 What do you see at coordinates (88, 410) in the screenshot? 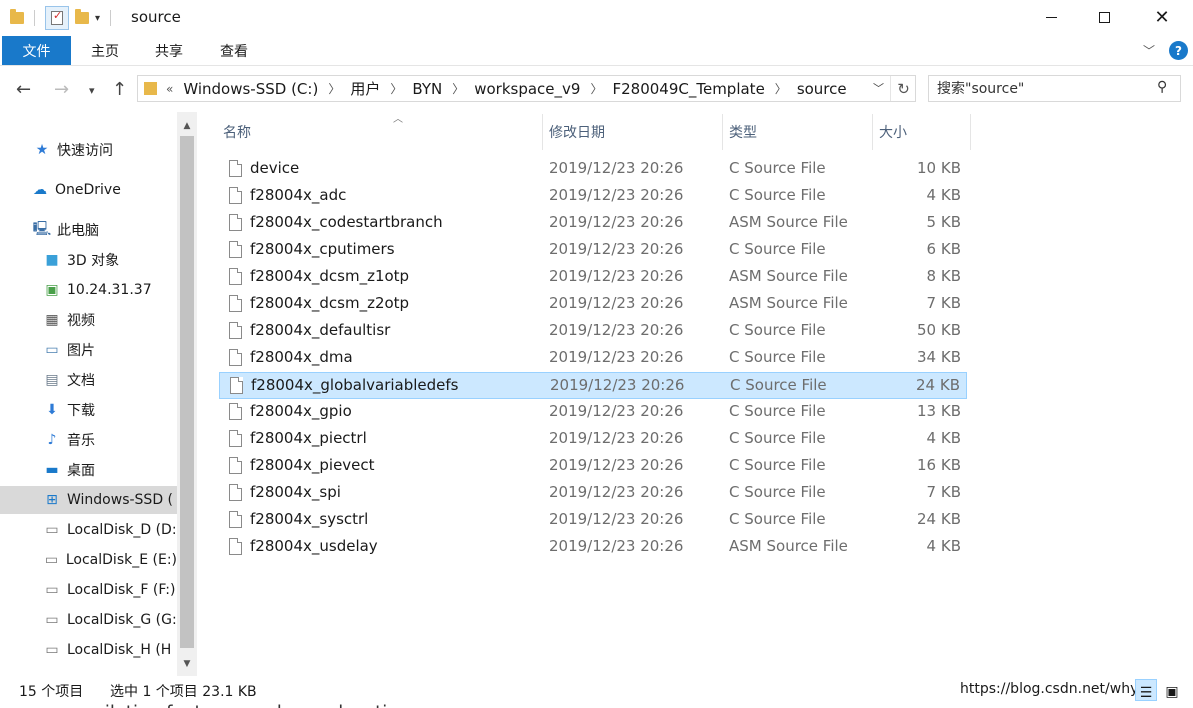
I see `nav-downloads: ⬇ 下载` at bounding box center [88, 410].